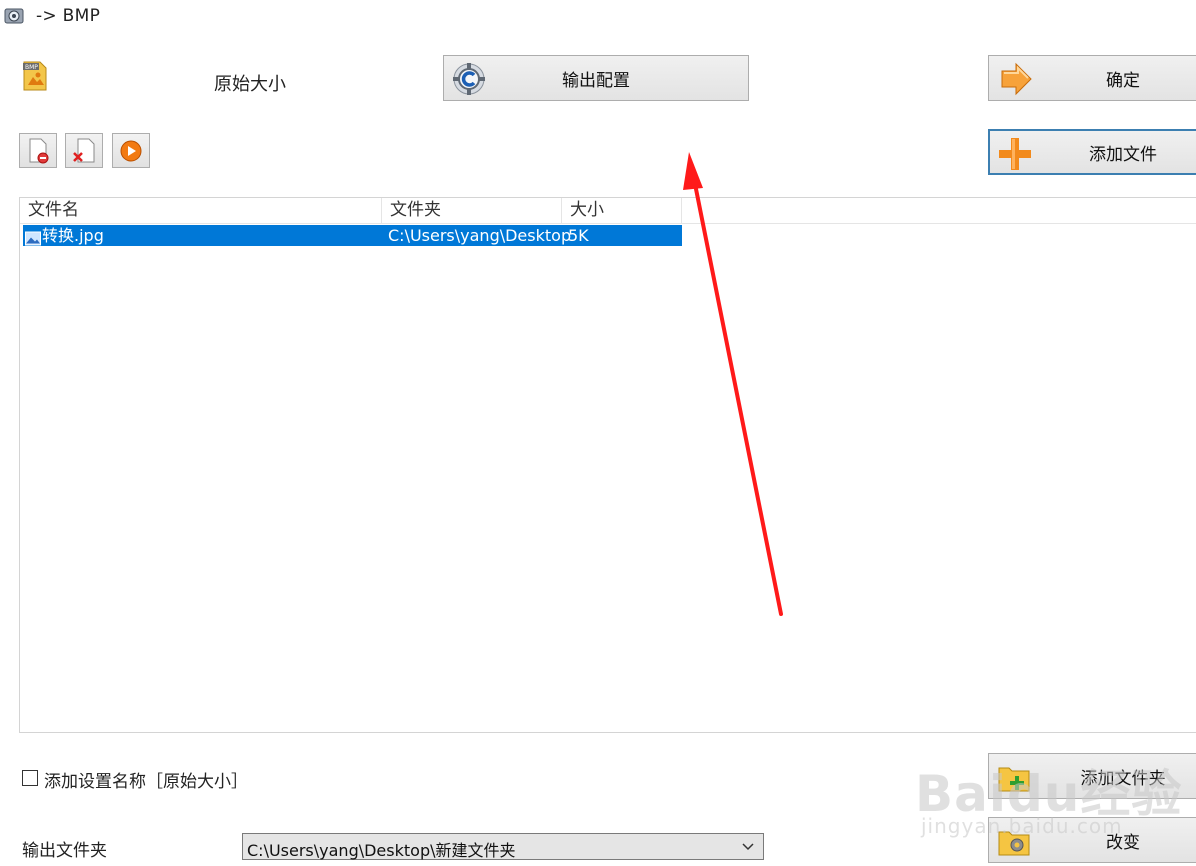 The image size is (1196, 866). Describe the element at coordinates (1092, 78) in the screenshot. I see `ok-button: 确定` at that location.